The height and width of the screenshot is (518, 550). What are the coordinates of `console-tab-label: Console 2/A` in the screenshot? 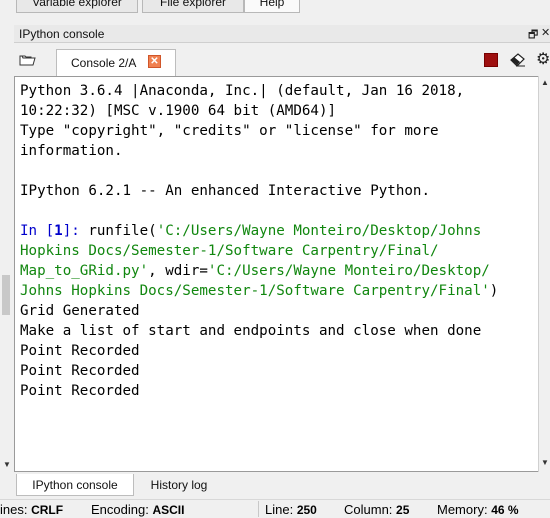 It's located at (104, 63).